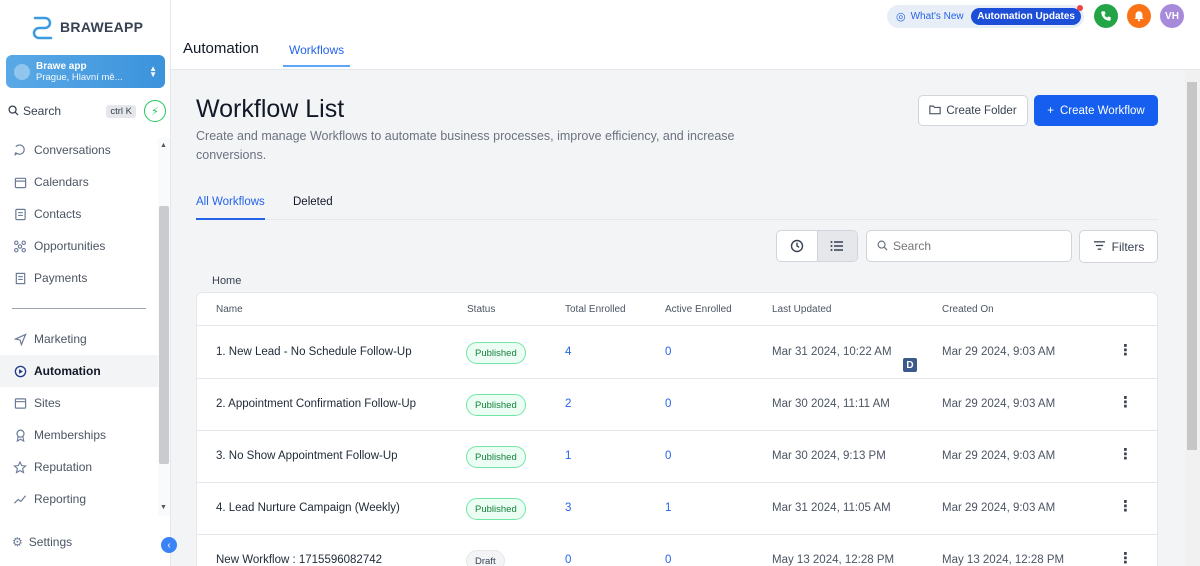 The width and height of the screenshot is (1200, 566). I want to click on floating-d-badge: D, so click(910, 365).